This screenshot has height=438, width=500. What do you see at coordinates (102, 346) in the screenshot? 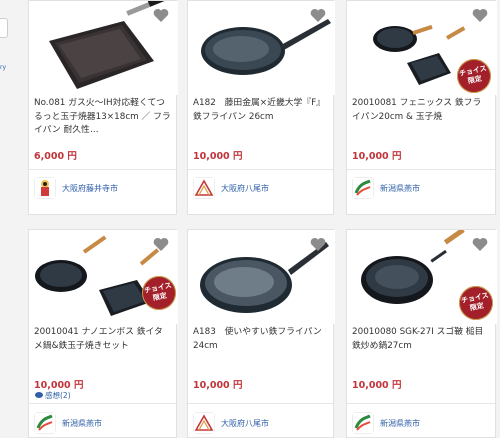
I see `product-name: 20010041 ナノエンボス 鉄イタメ鍋&鉄玉子焼きセット` at bounding box center [102, 346].